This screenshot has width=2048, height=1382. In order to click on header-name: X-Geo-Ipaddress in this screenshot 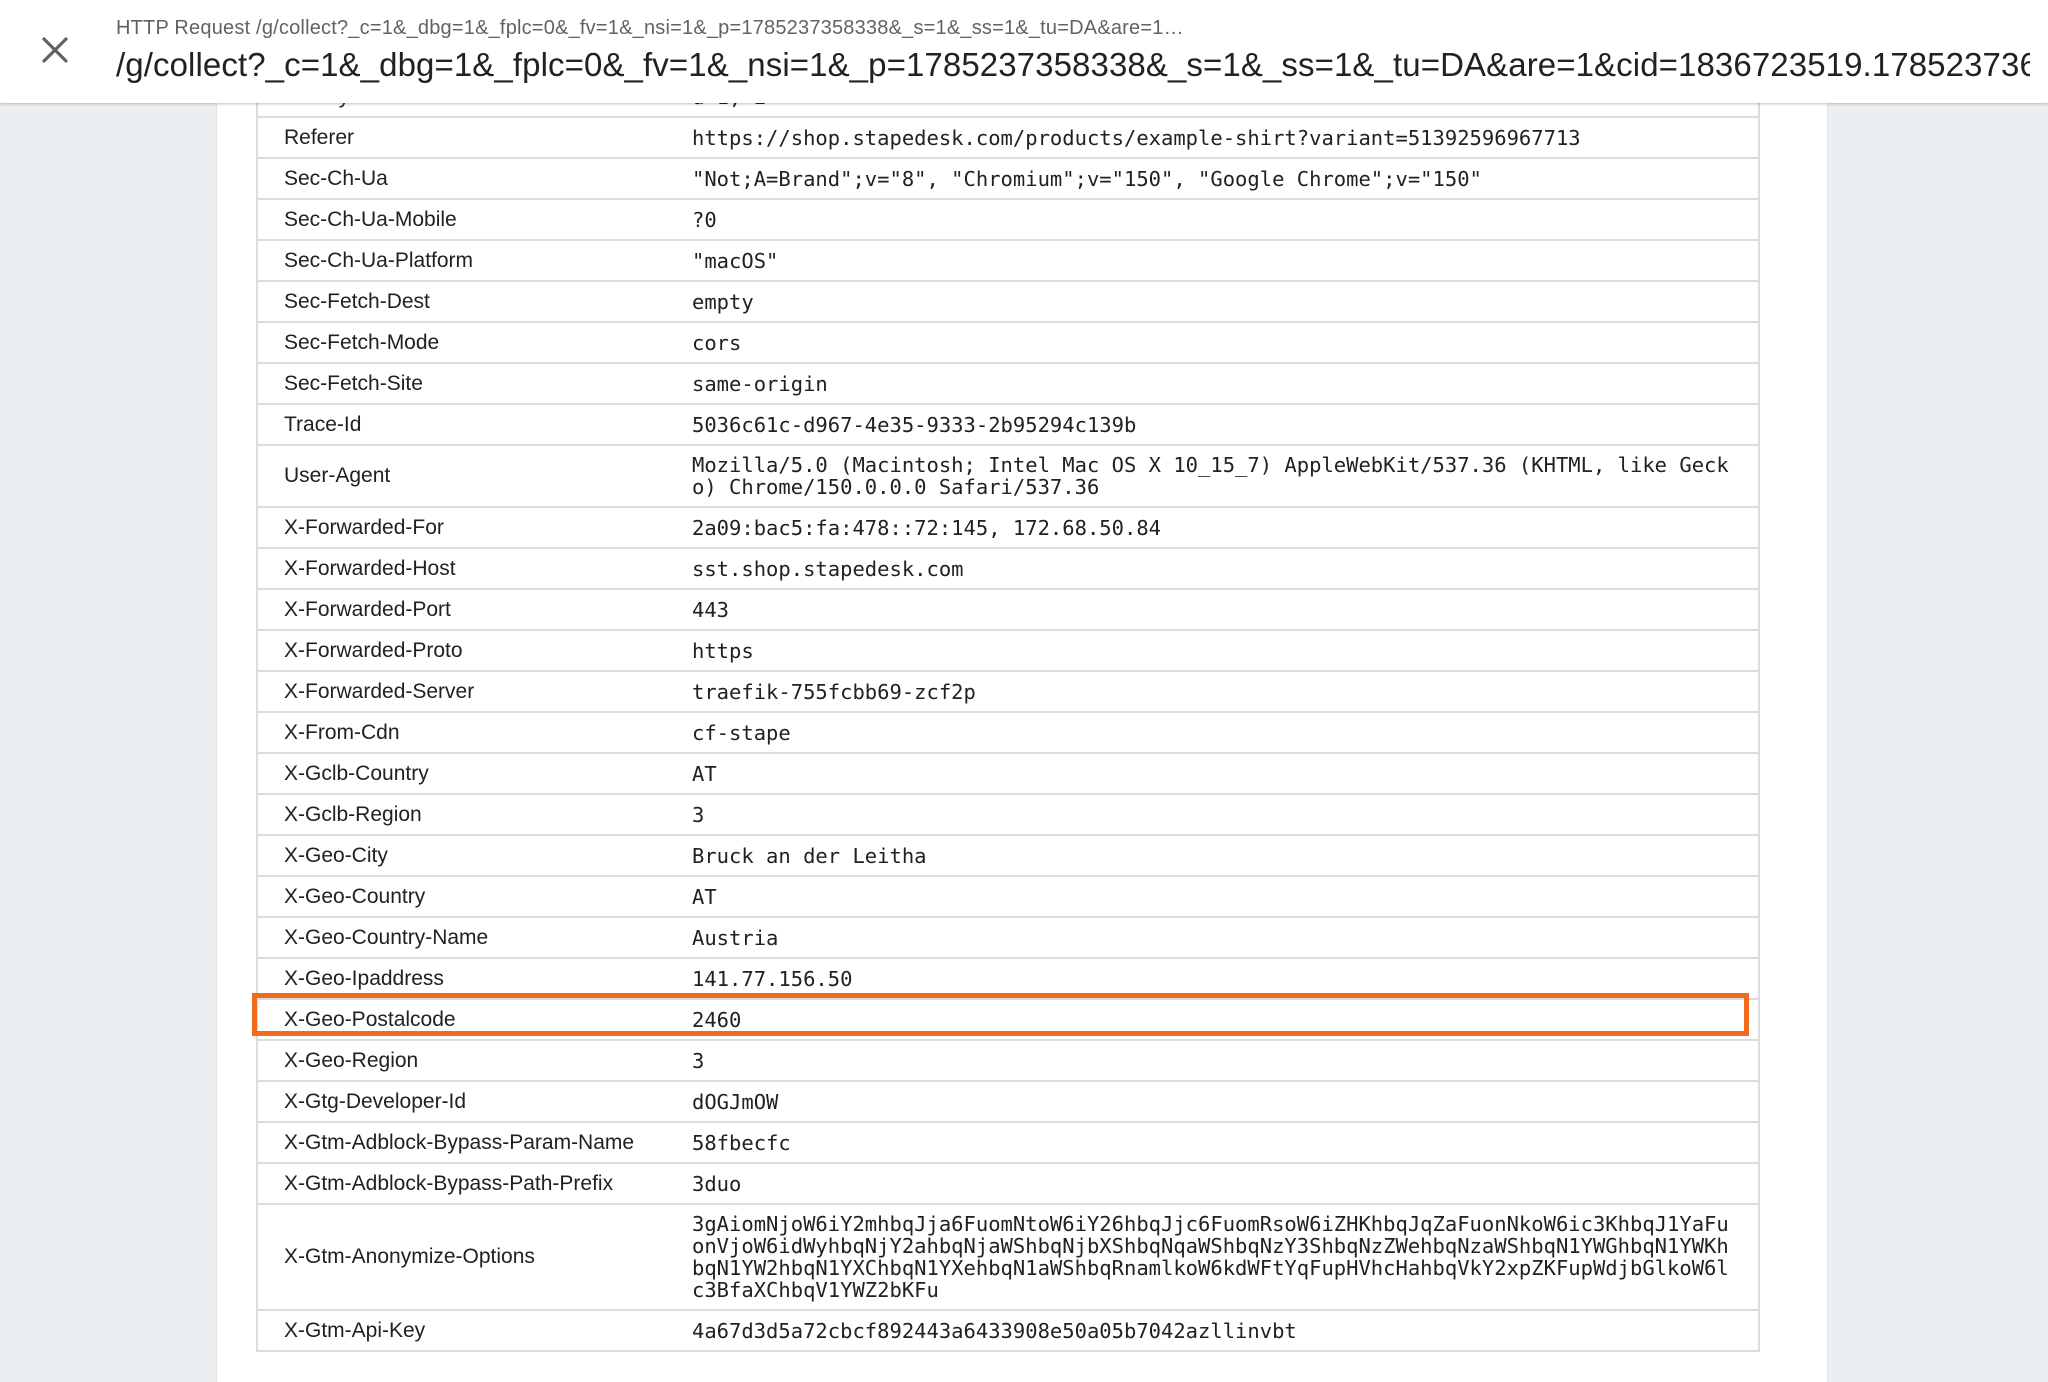, I will do `click(364, 978)`.